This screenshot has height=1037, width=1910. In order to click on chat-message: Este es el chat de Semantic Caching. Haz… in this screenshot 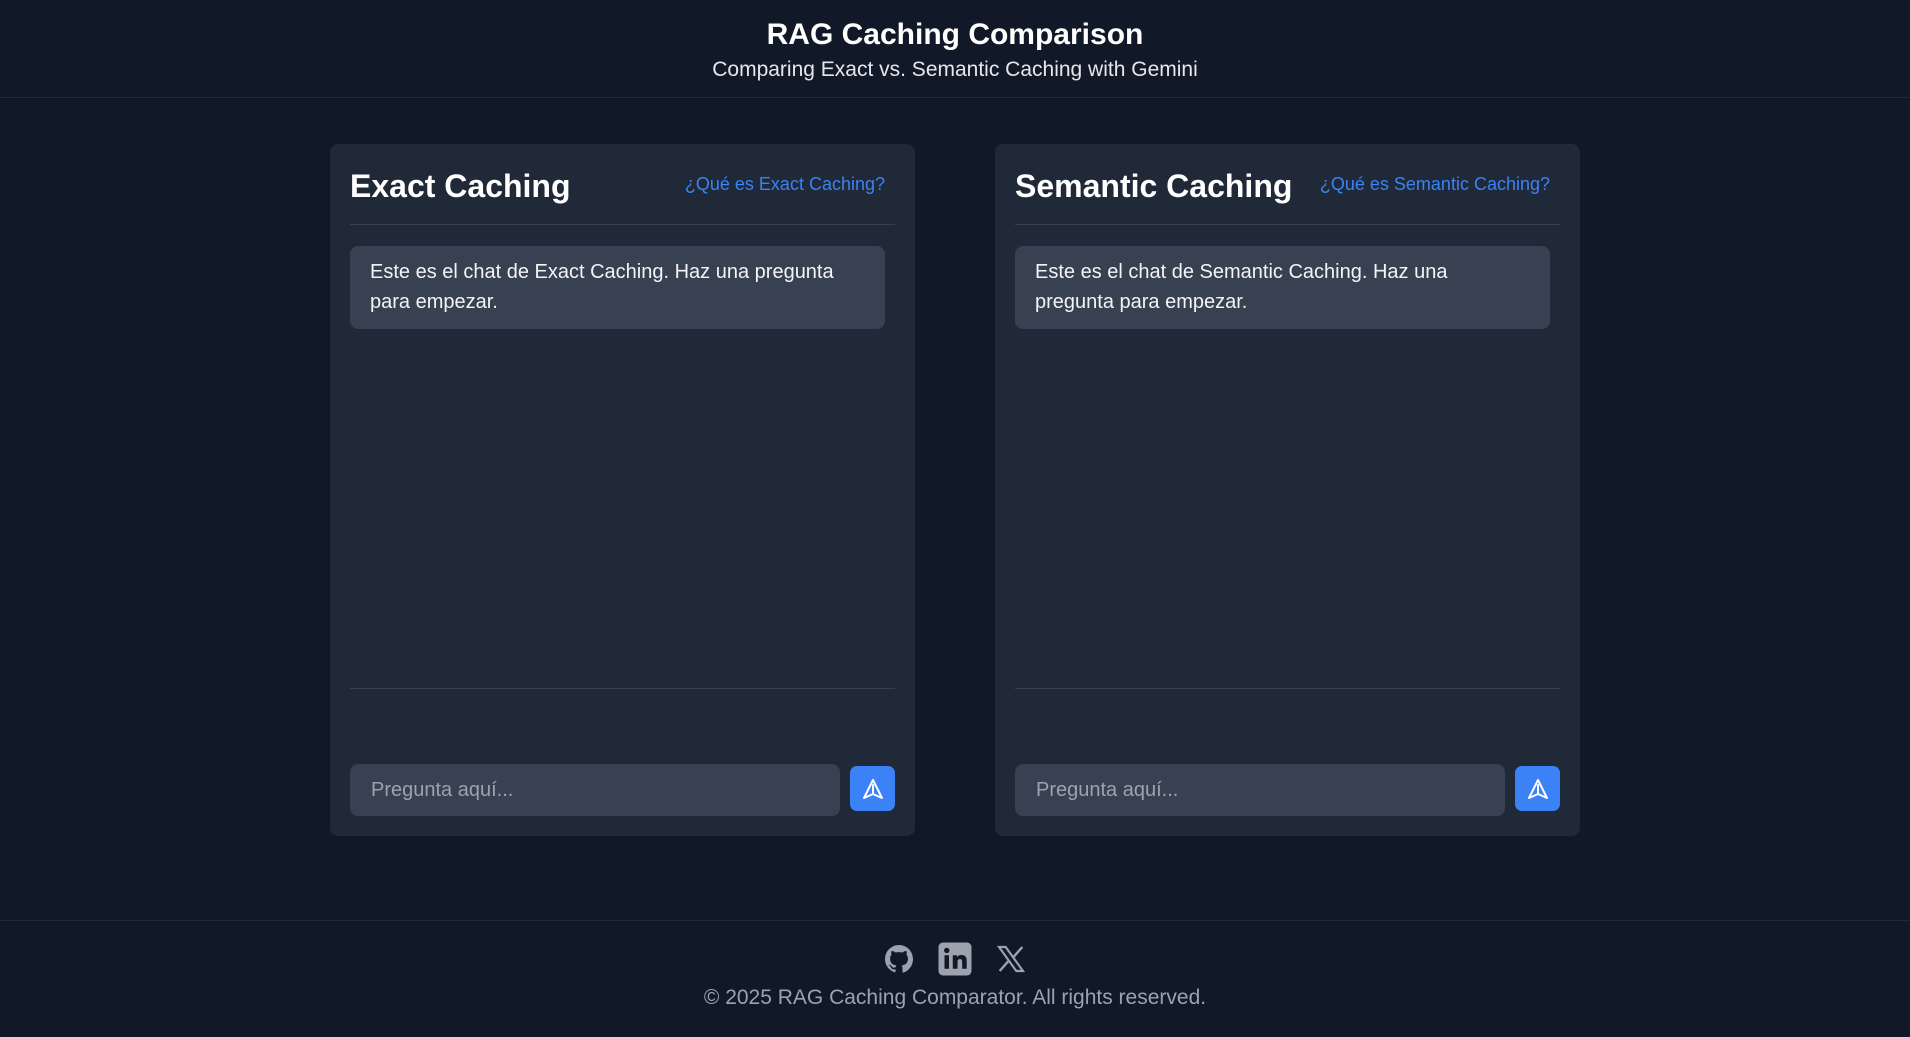, I will do `click(1282, 287)`.